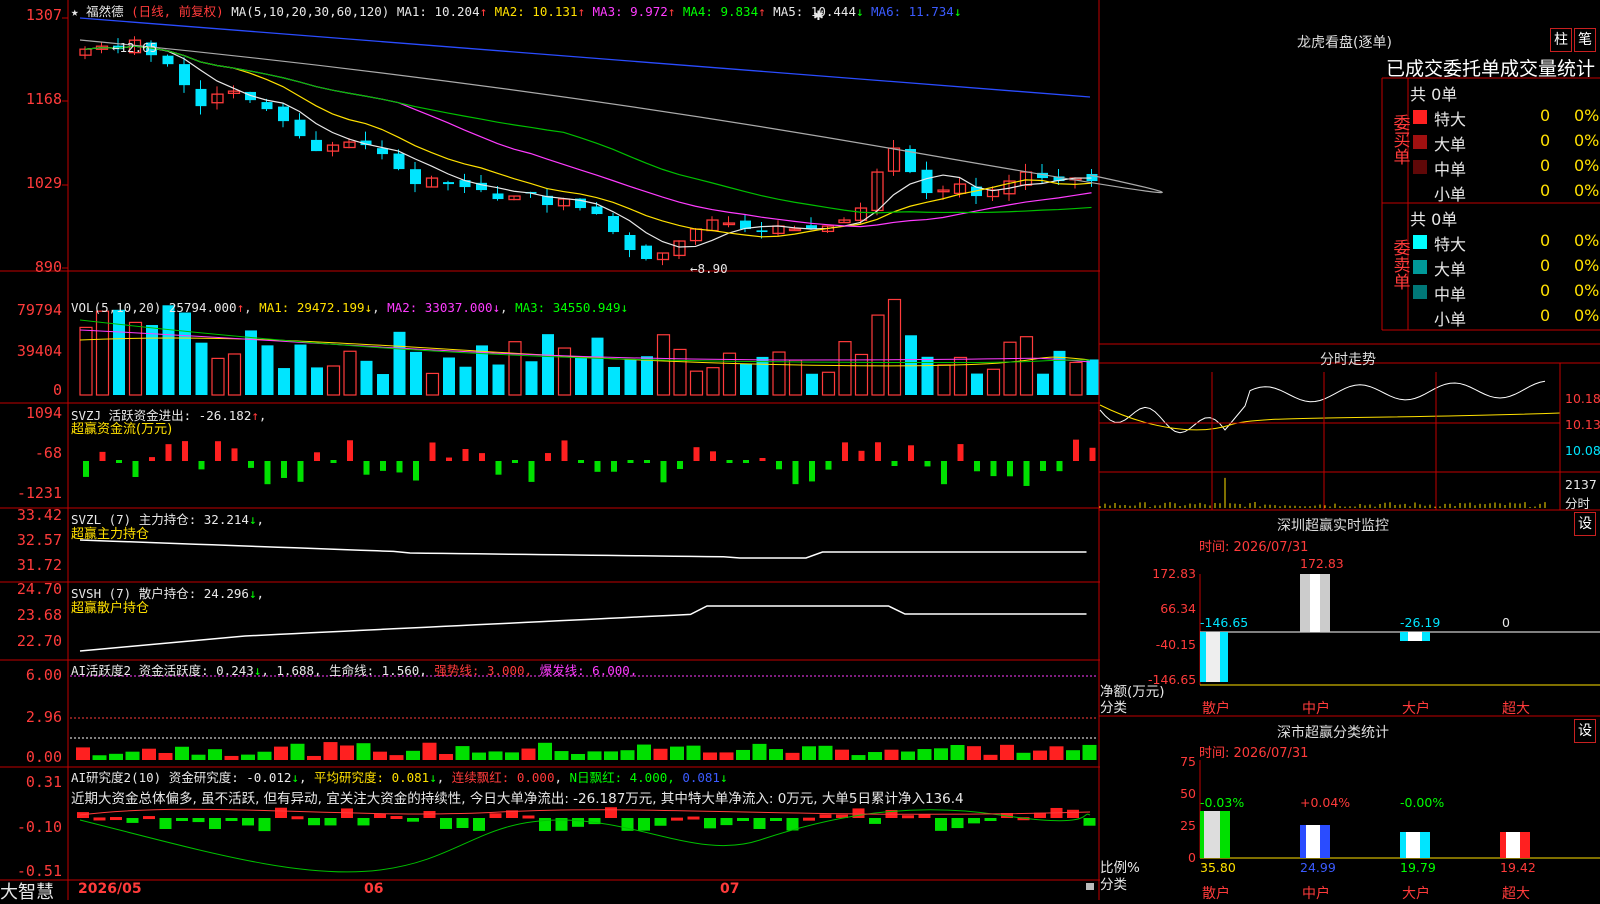 The height and width of the screenshot is (904, 1600). I want to click on classify-title: 深市超赢分类统计, so click(1333, 733).